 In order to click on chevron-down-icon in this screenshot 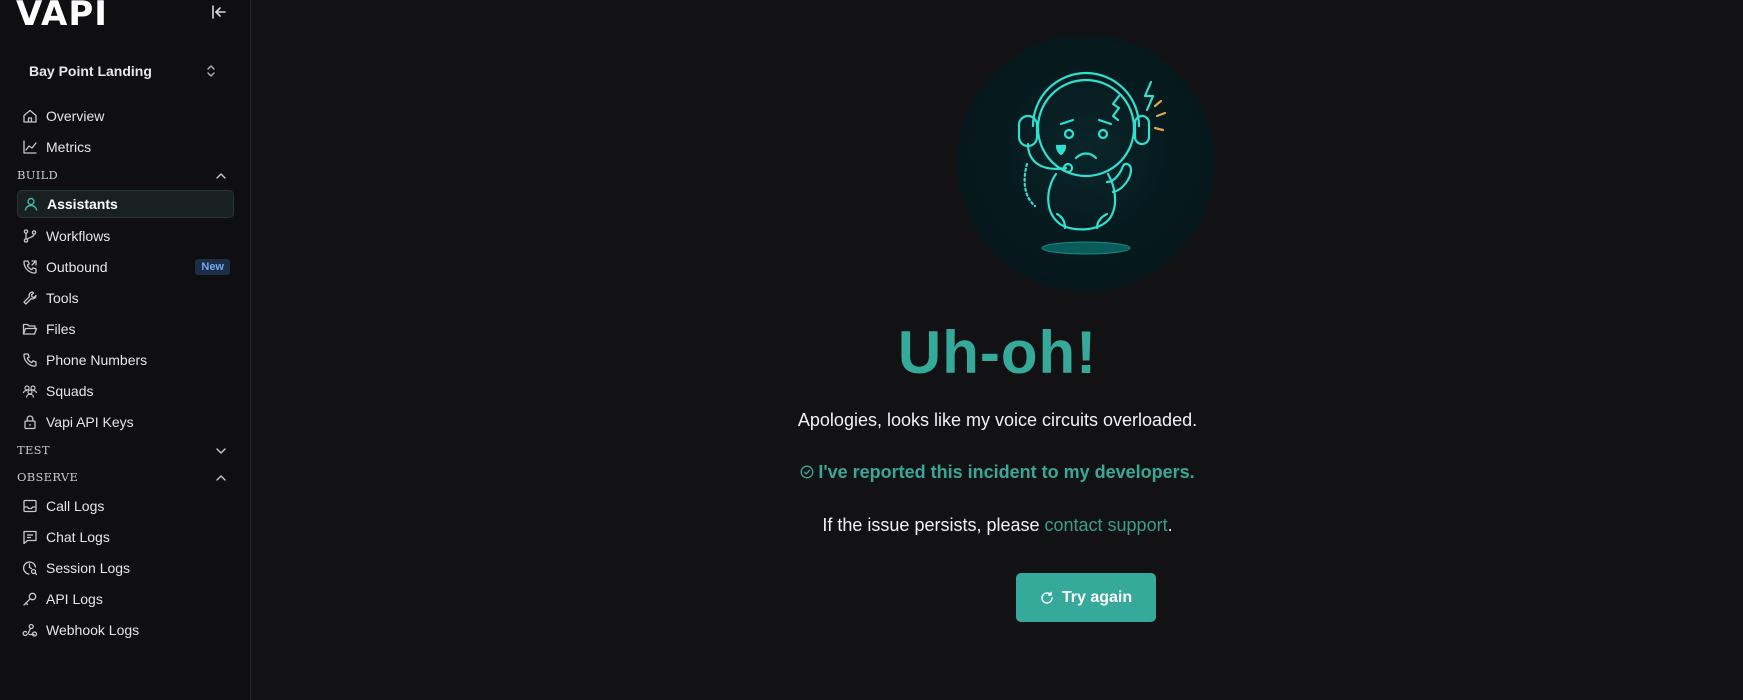, I will do `click(221, 451)`.